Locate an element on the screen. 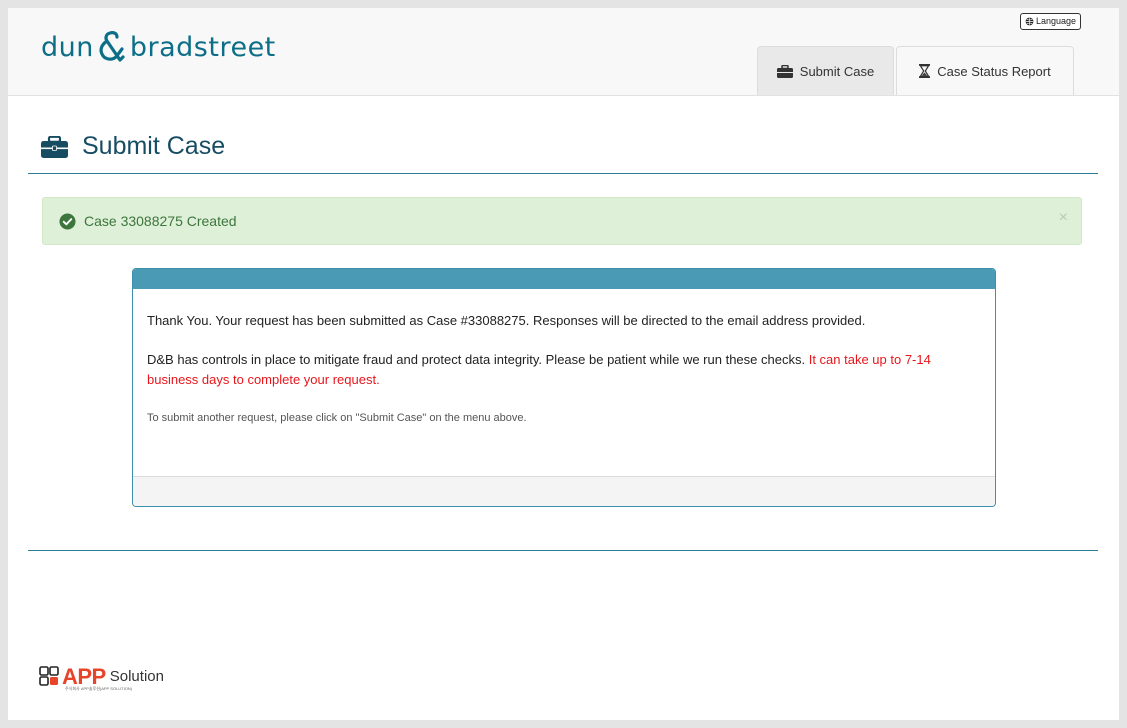  globe-icon is located at coordinates (1029, 21).